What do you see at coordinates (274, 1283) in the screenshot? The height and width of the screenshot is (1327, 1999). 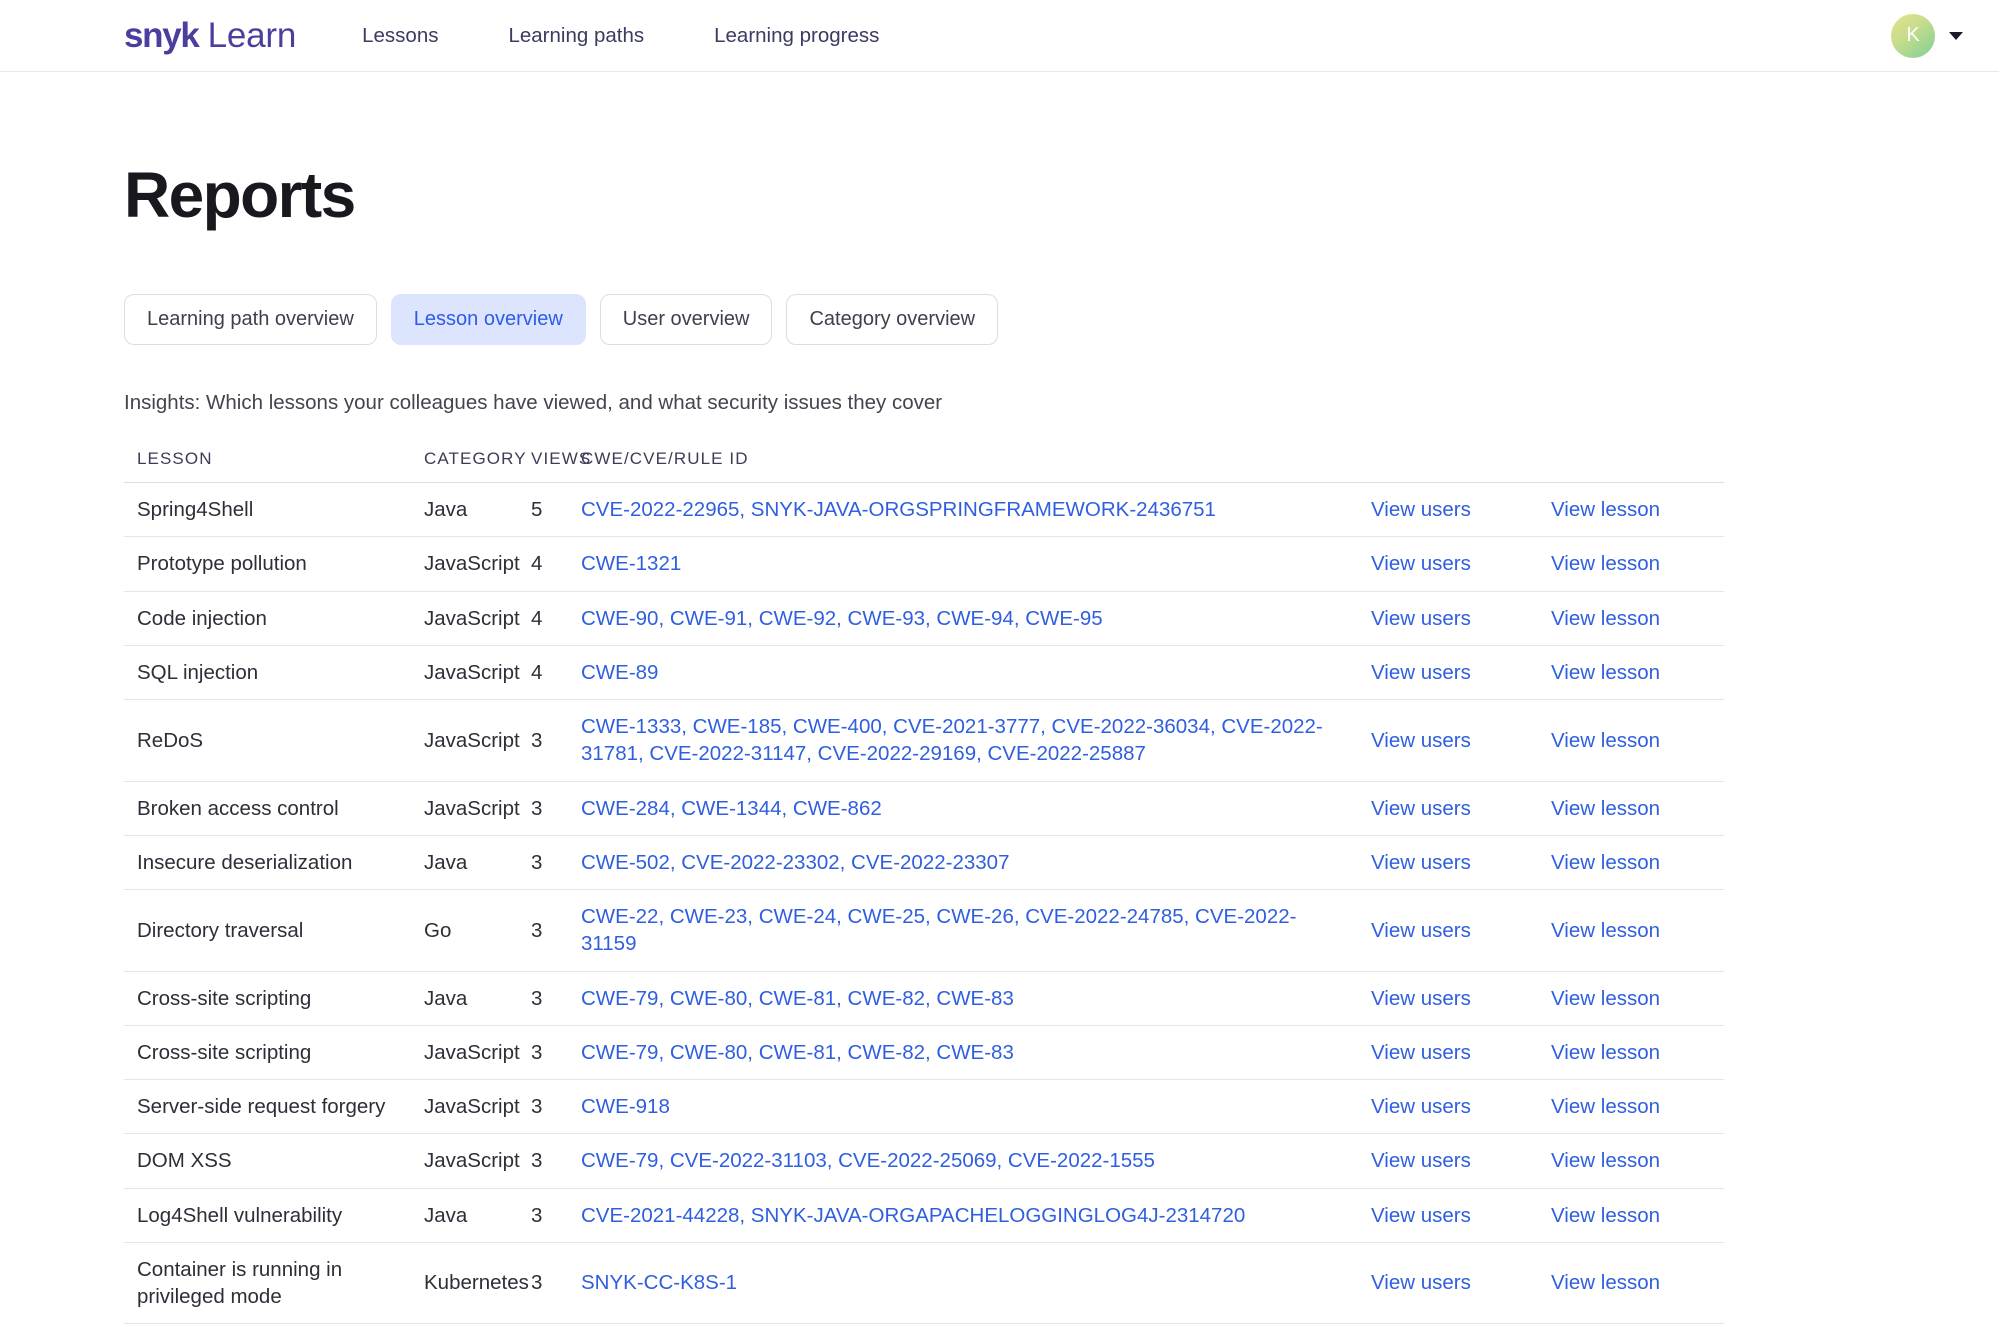 I see `cell-lesson: Container is running in privileged mode` at bounding box center [274, 1283].